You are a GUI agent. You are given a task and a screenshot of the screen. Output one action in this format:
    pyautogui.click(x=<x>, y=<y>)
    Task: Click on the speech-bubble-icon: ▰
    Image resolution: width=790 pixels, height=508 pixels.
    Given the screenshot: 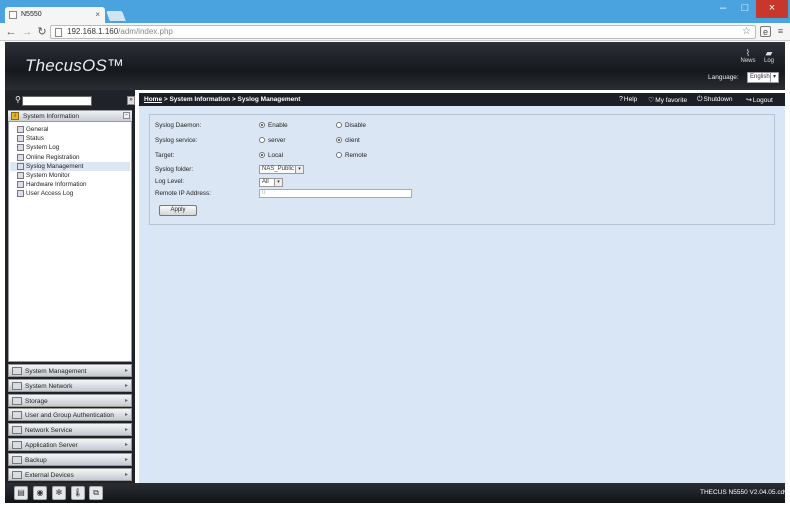 What is the action you would take?
    pyautogui.click(x=769, y=53)
    